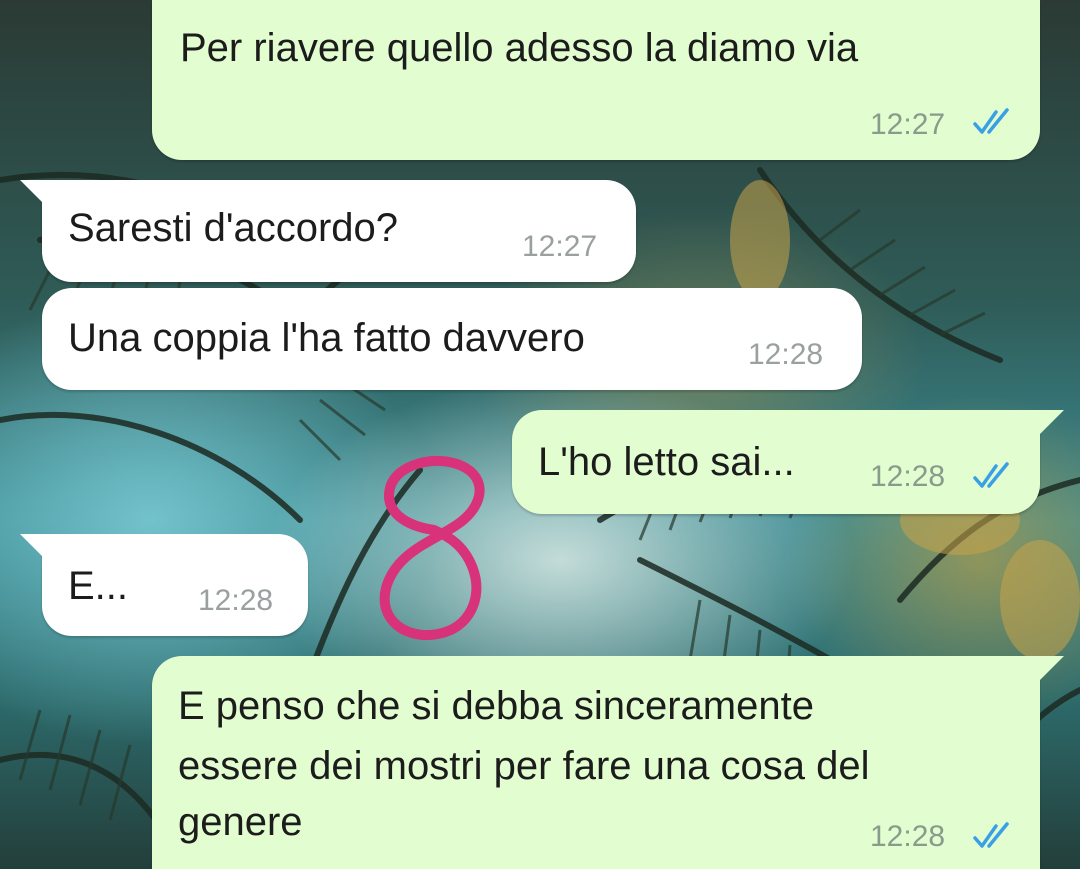 The height and width of the screenshot is (869, 1080). What do you see at coordinates (496, 706) in the screenshot?
I see `message-text-line: E penso che si debba sinceramente` at bounding box center [496, 706].